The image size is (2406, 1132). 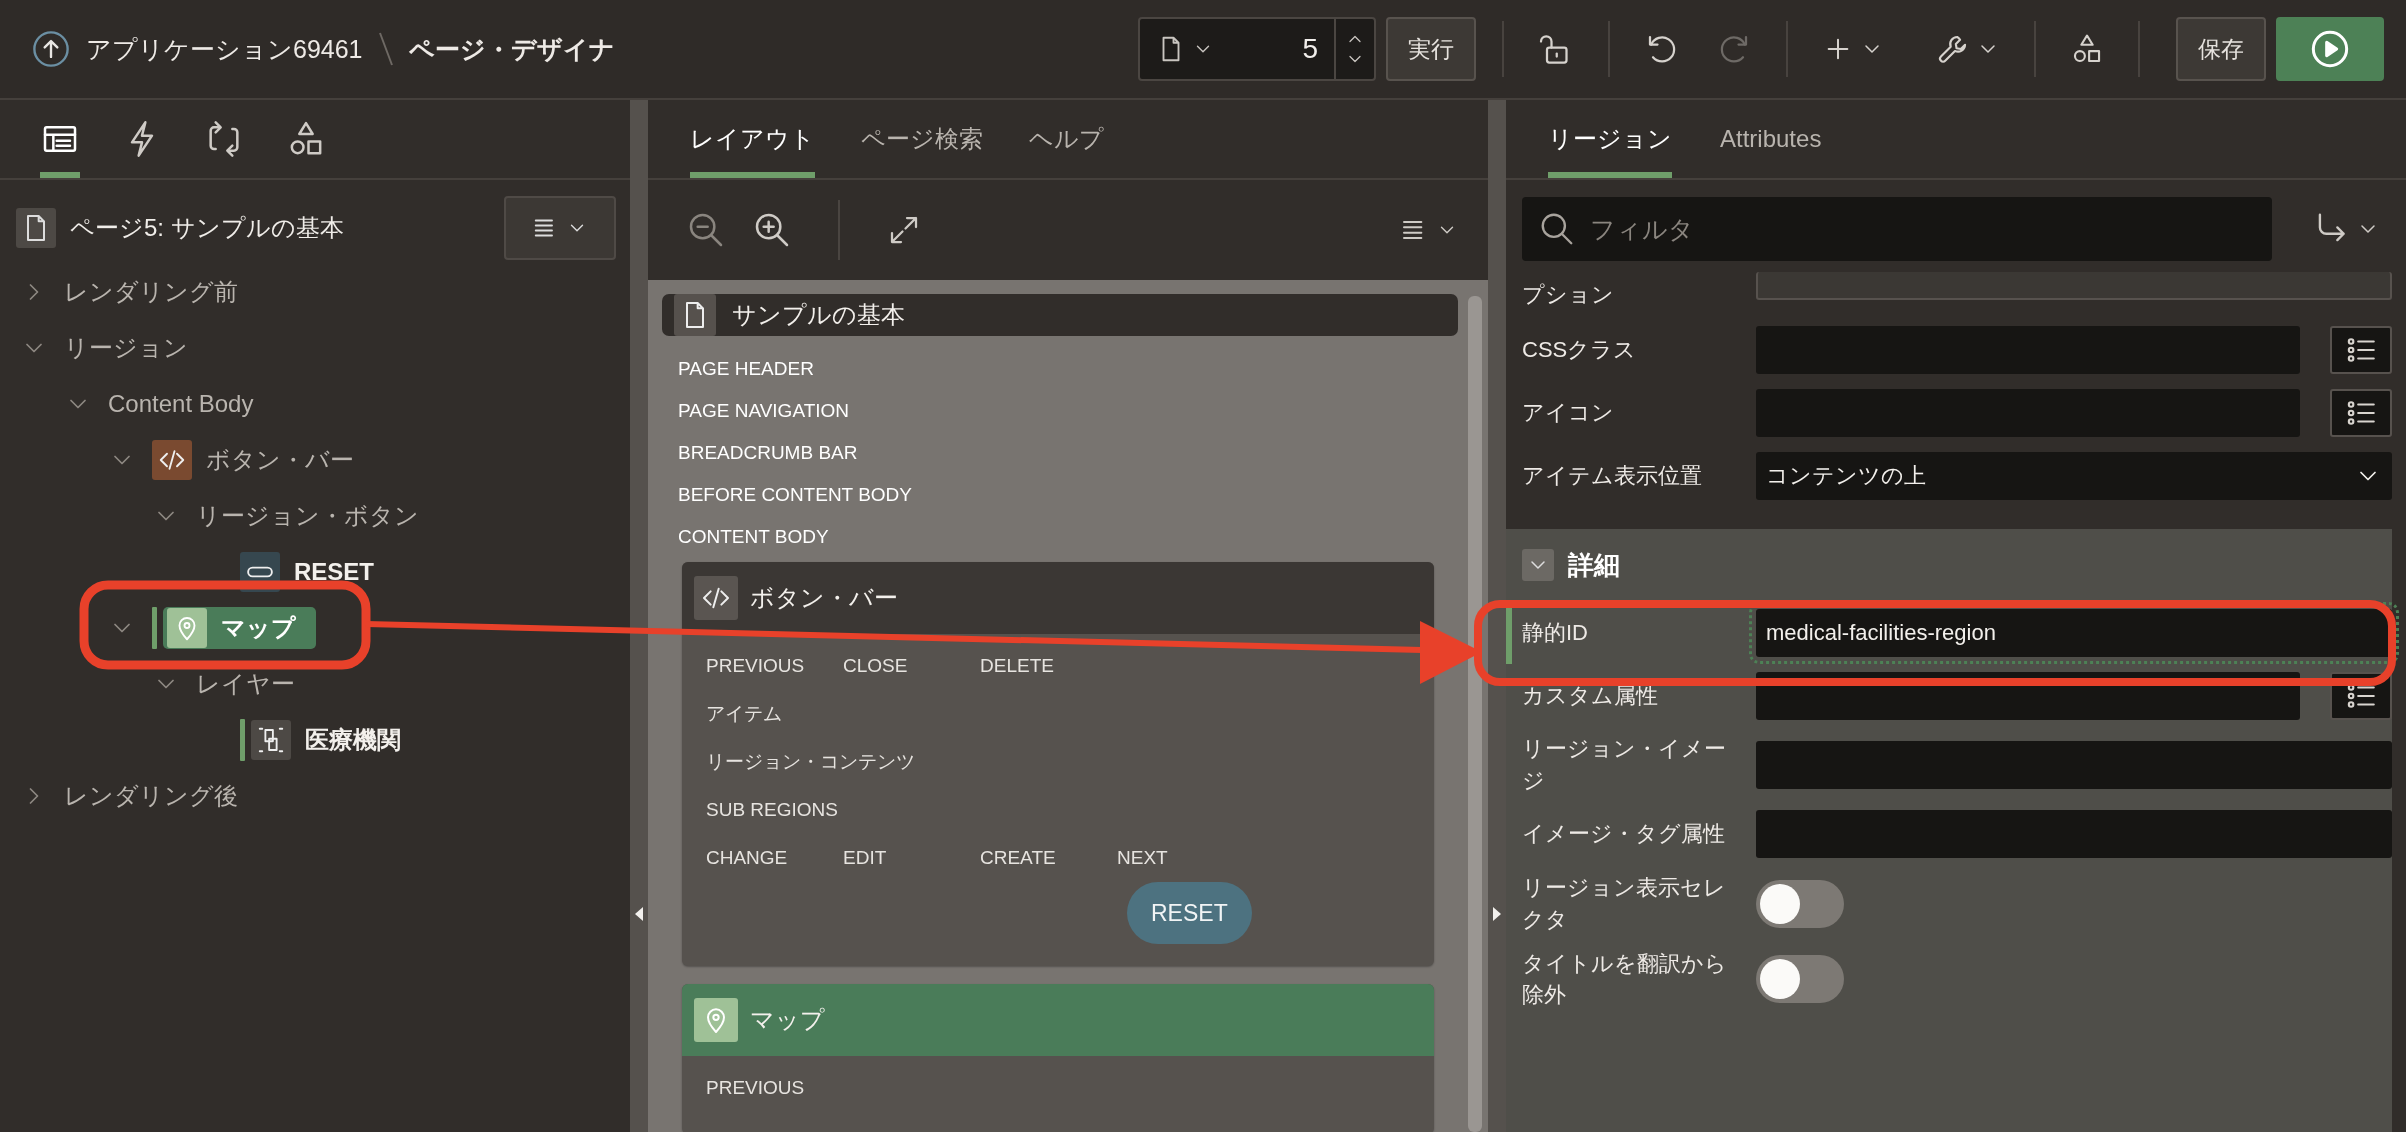 What do you see at coordinates (307, 516) in the screenshot?
I see `tree-item: リージョン・ボタン` at bounding box center [307, 516].